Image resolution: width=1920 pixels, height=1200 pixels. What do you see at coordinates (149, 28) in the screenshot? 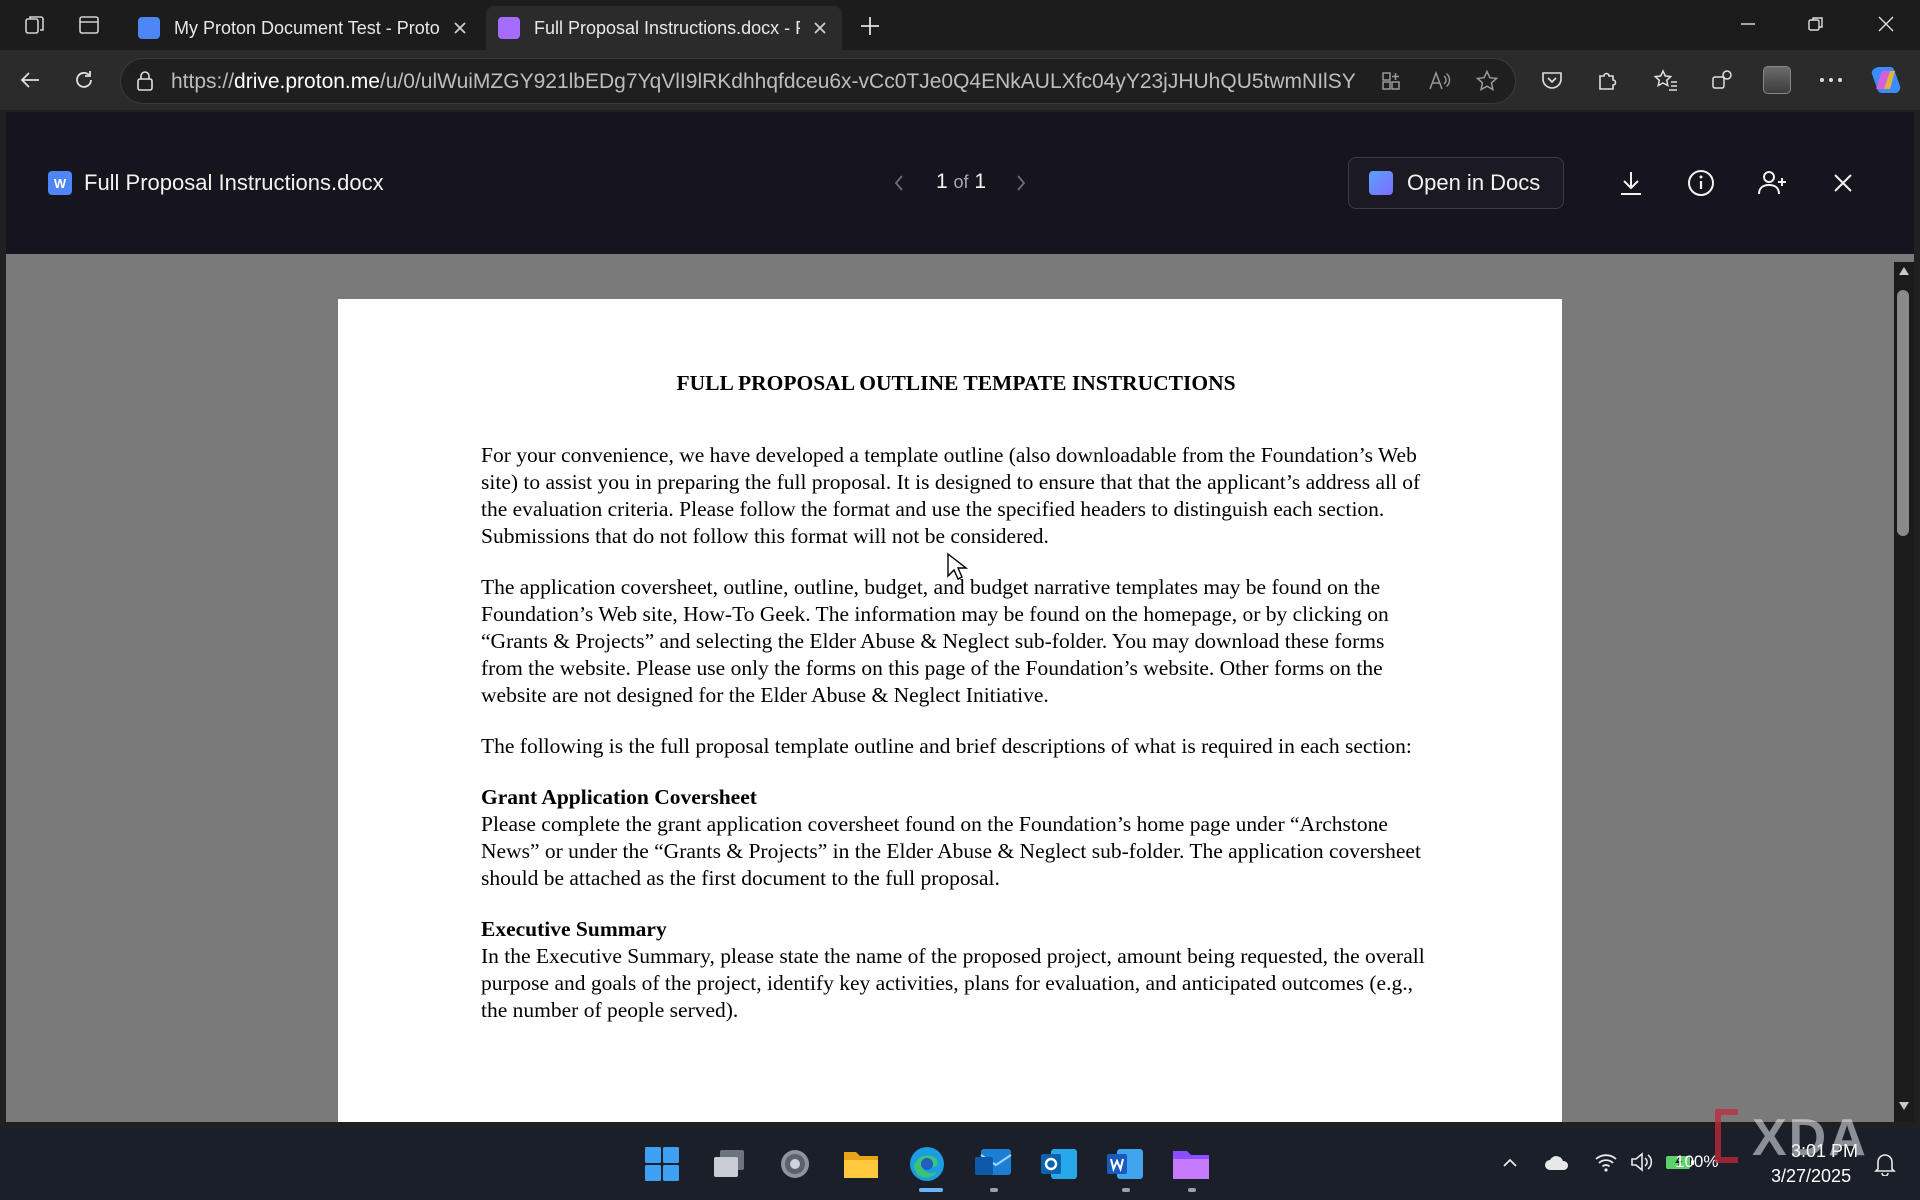
I see `proton-docs-favicon-icon` at bounding box center [149, 28].